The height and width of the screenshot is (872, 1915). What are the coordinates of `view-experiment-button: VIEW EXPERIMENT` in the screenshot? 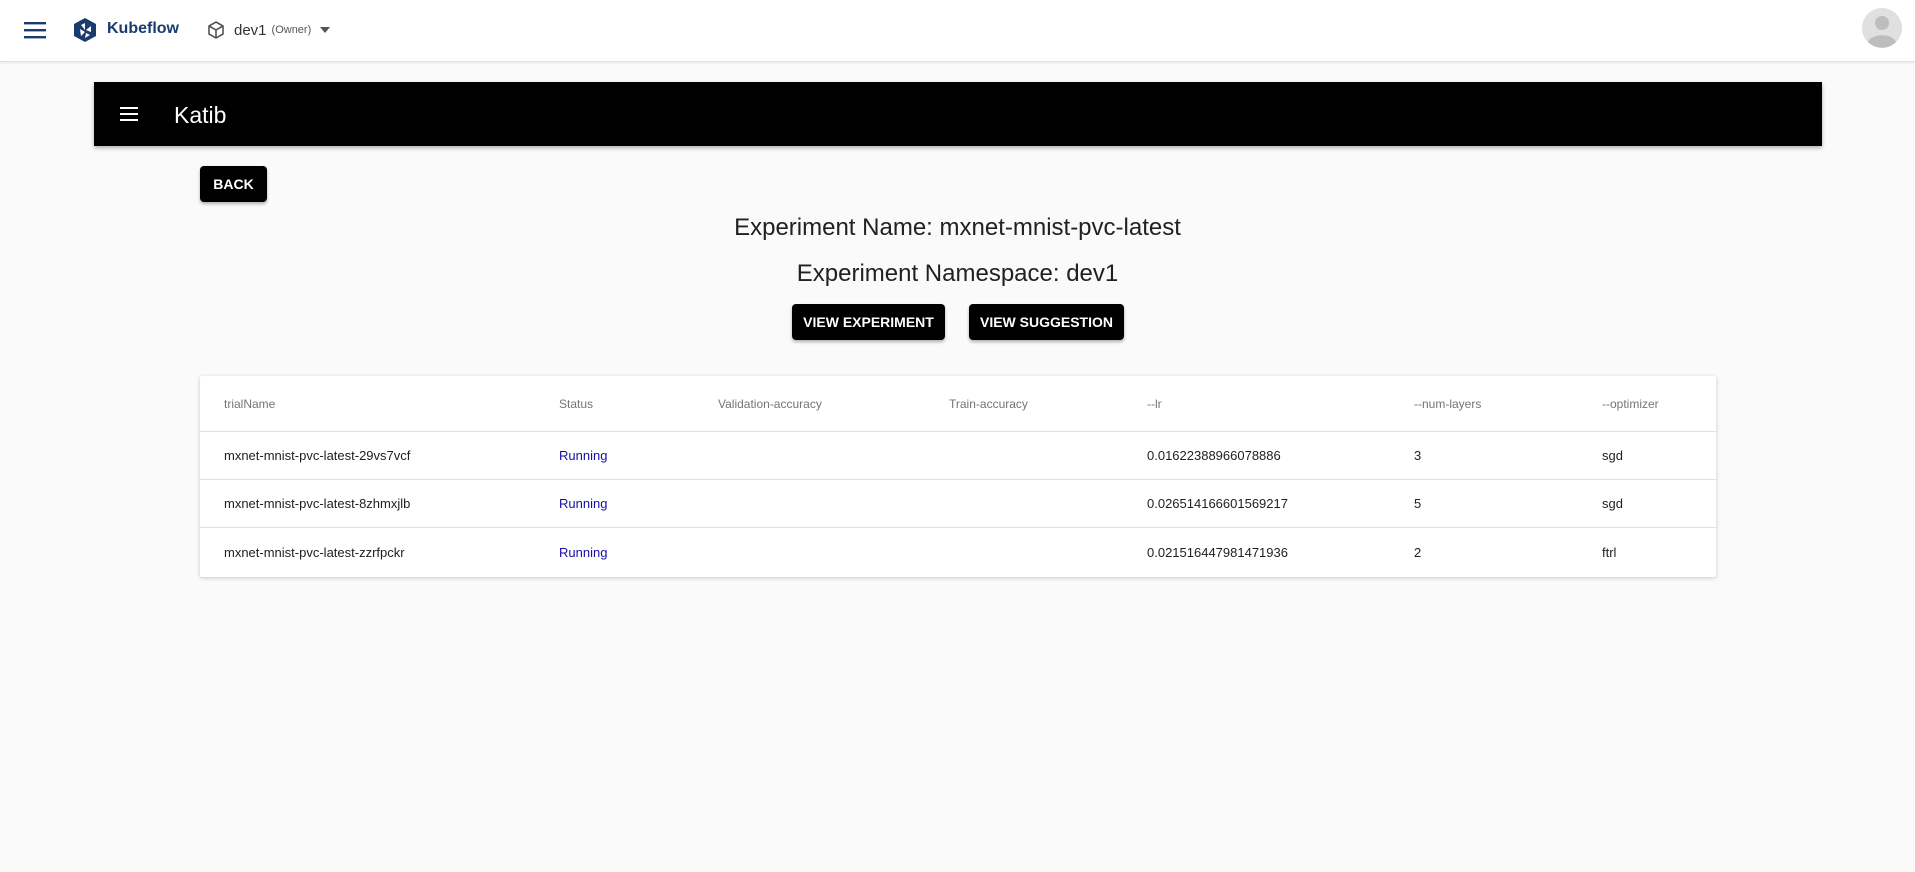 It's located at (868, 322).